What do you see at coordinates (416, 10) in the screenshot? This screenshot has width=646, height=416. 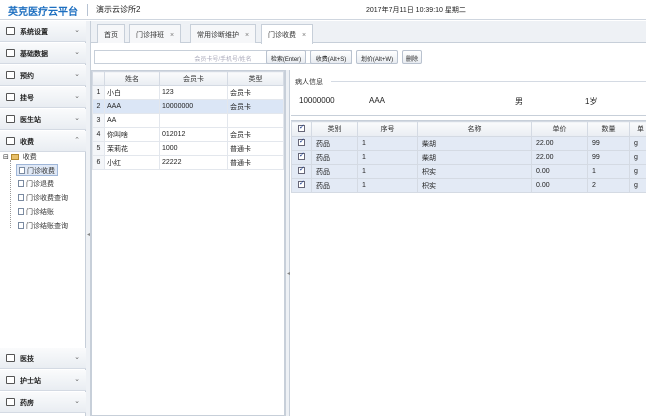 I see `datetime: 2017年7月11日 10:39:10 星期二` at bounding box center [416, 10].